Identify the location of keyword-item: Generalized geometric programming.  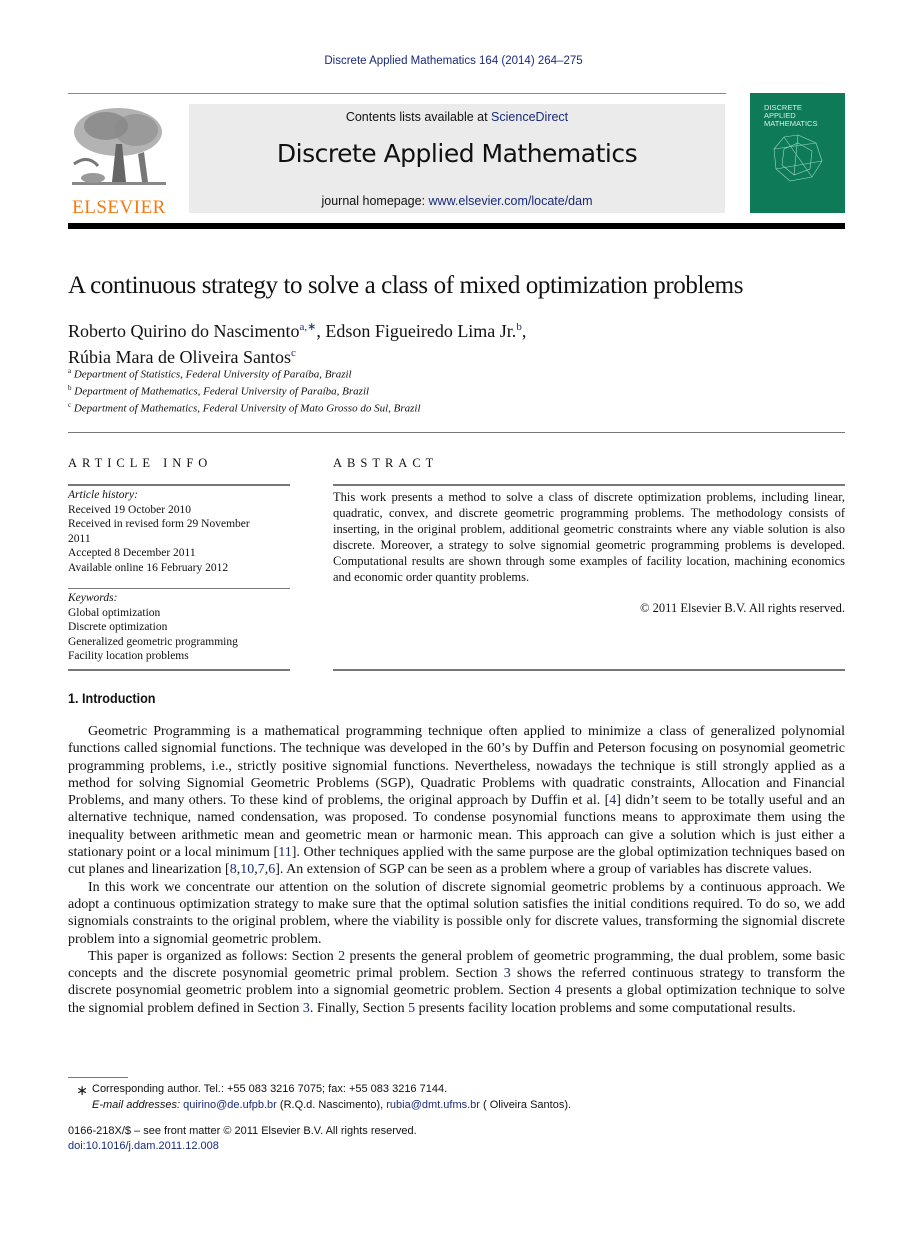
(153, 641).